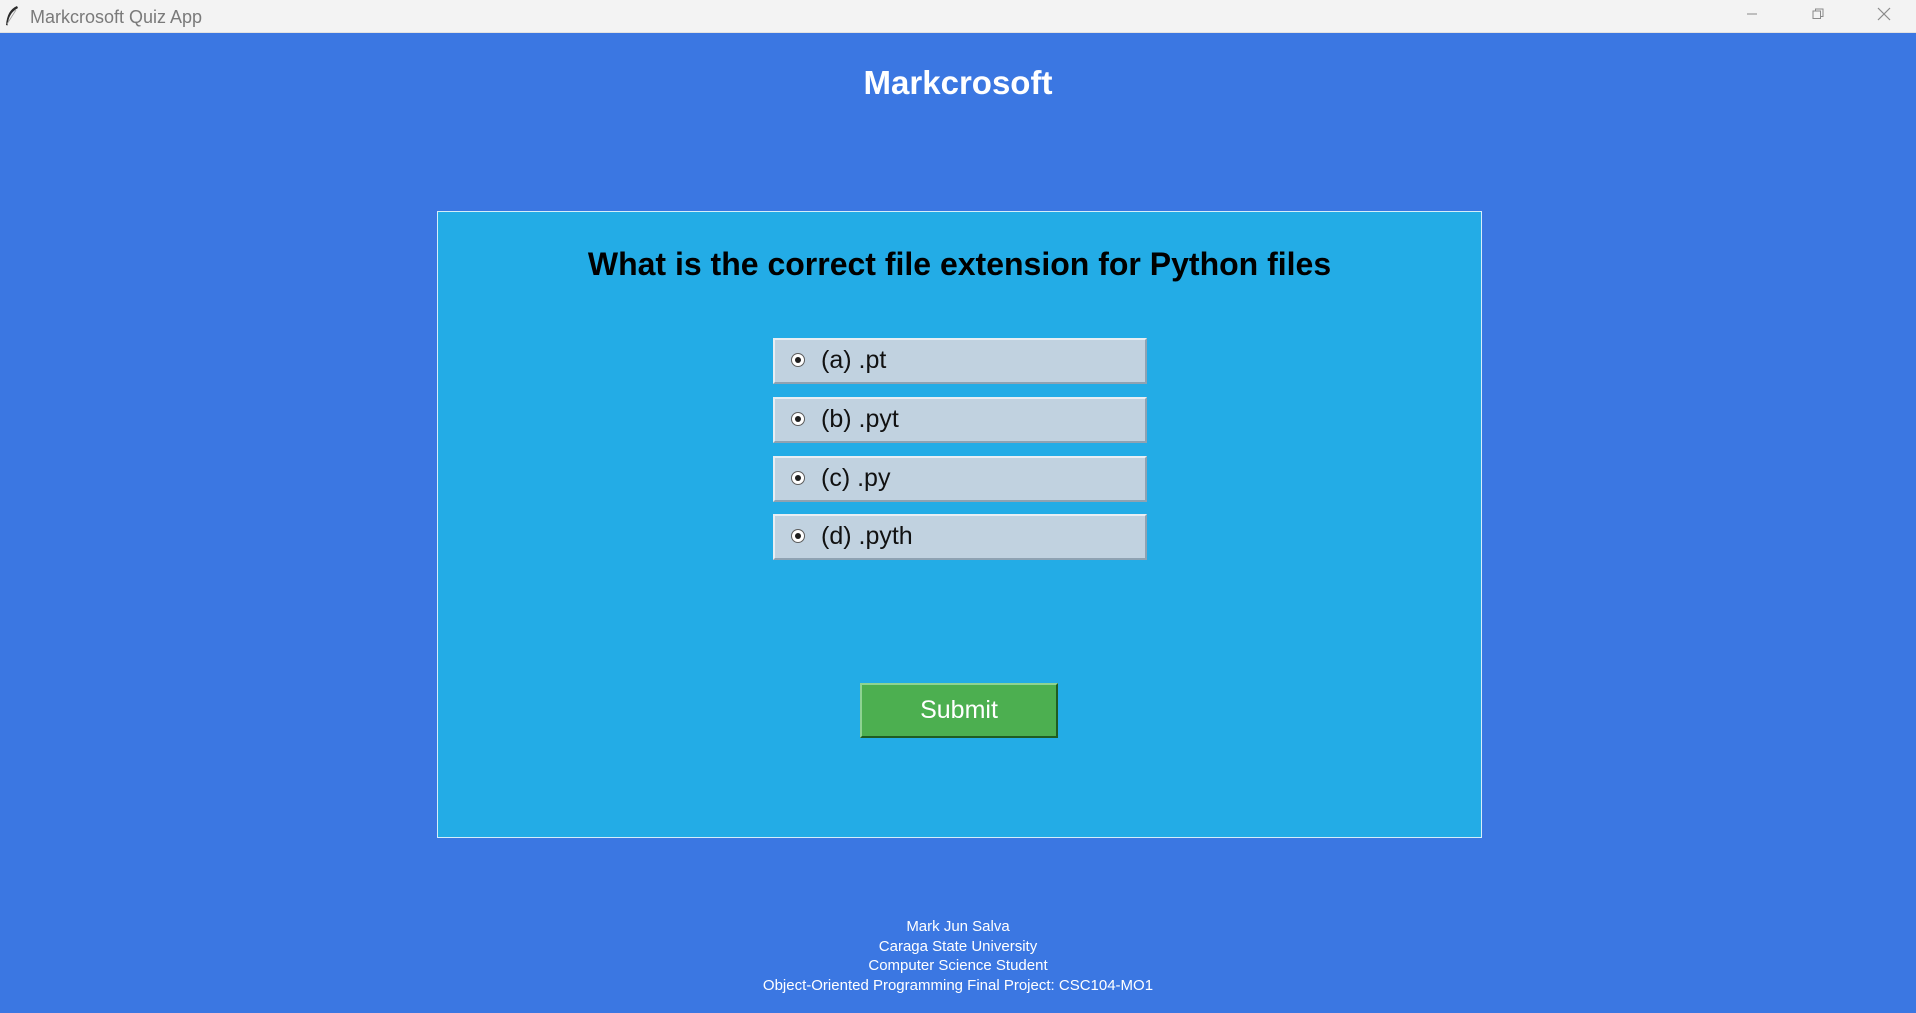 The image size is (1916, 1013). Describe the element at coordinates (958, 946) in the screenshot. I see `university-name: Caraga State University` at that location.